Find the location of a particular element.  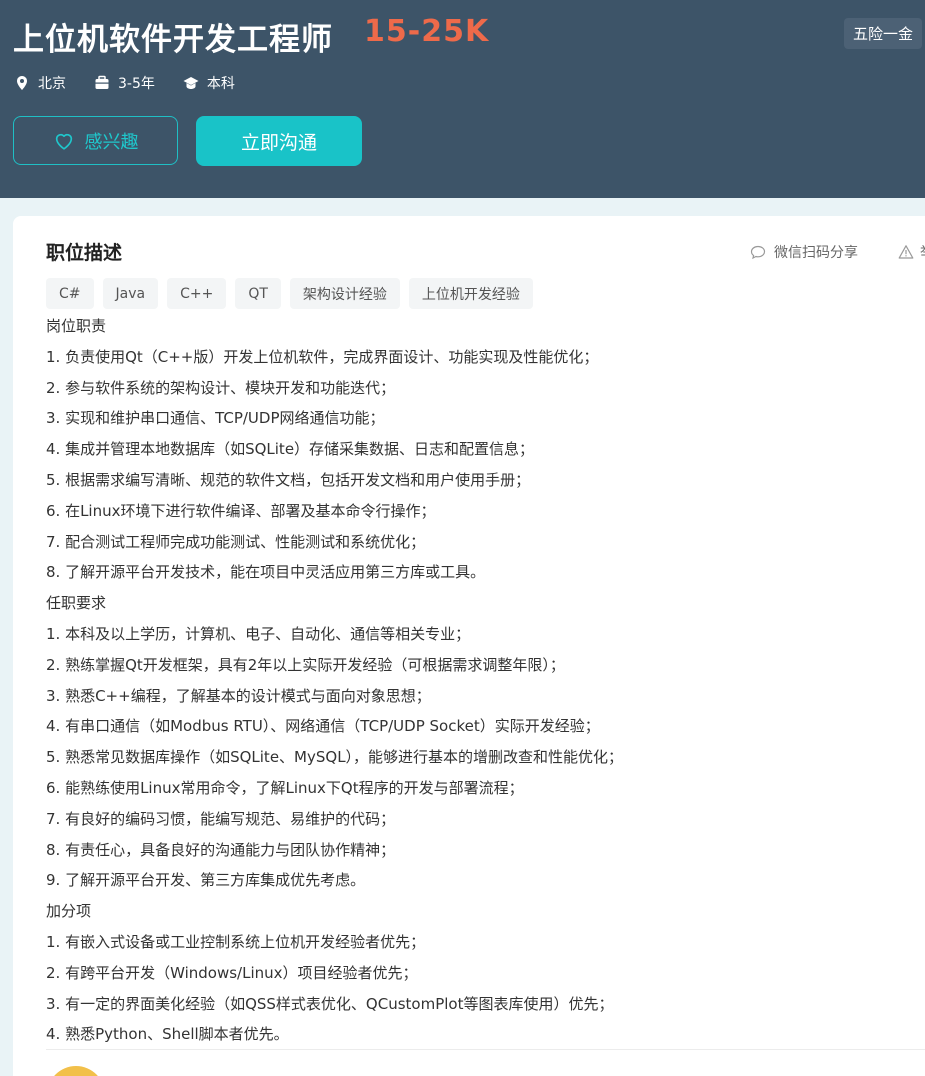

section-heading: 加分项 is located at coordinates (69, 911).